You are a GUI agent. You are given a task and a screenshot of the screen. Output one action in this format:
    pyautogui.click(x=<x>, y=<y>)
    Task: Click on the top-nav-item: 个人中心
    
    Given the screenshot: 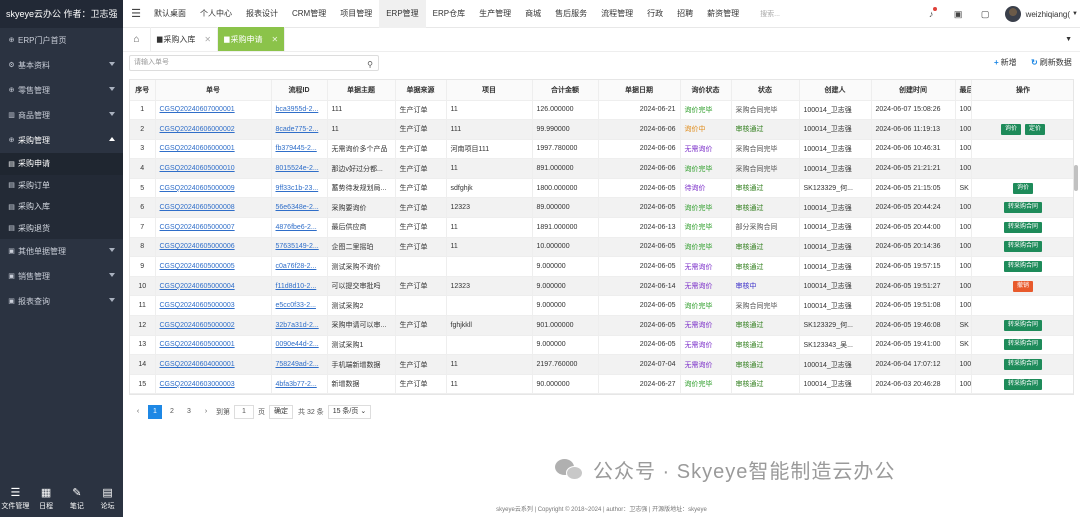 What is the action you would take?
    pyautogui.click(x=216, y=14)
    